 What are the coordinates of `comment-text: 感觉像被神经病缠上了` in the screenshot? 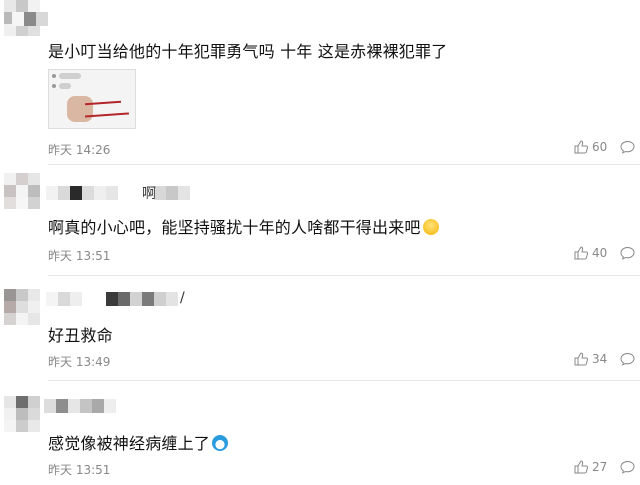 It's located at (138, 442).